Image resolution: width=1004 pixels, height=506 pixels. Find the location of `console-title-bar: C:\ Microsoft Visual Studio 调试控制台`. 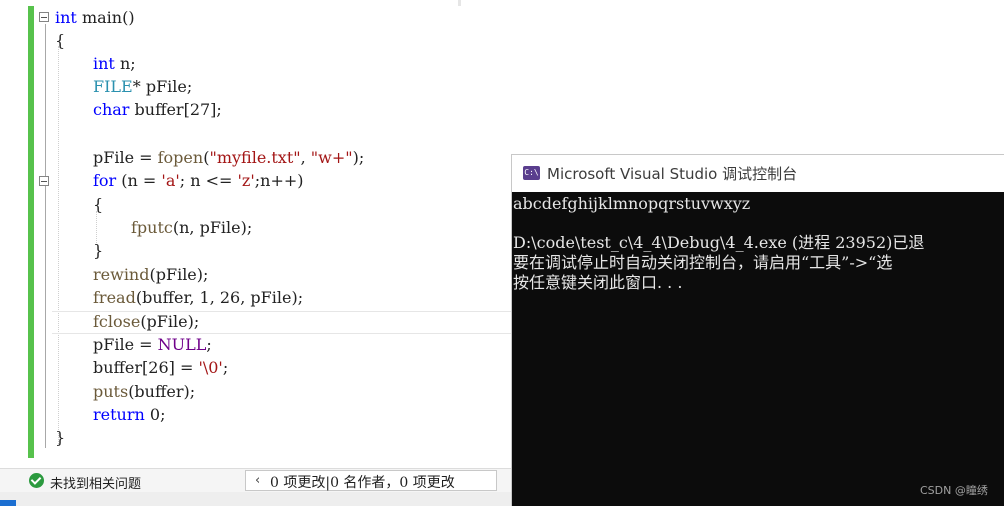

console-title-bar: C:\ Microsoft Visual Studio 调试控制台 is located at coordinates (758, 173).